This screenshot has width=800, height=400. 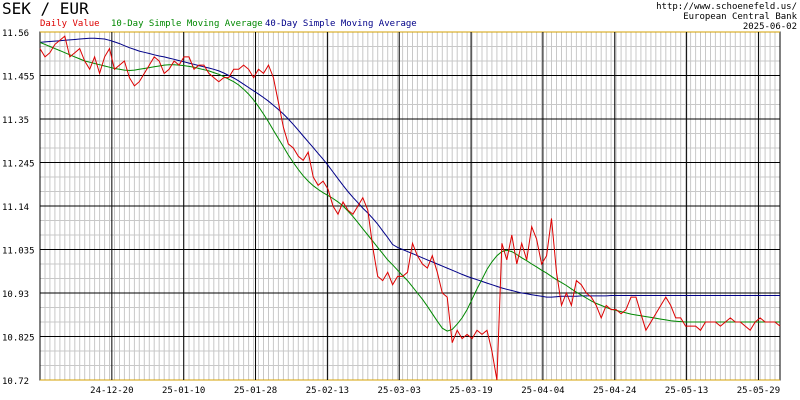 What do you see at coordinates (45, 9) in the screenshot?
I see `chart-title: SEK / EUR` at bounding box center [45, 9].